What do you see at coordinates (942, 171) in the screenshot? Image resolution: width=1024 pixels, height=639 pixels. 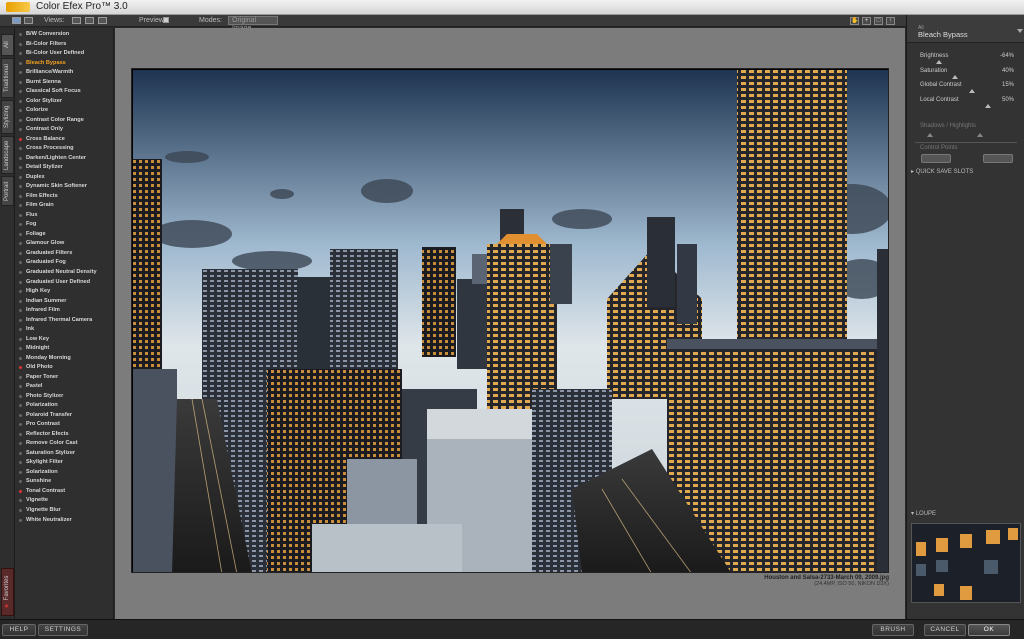 I see `quick-save-header: ▸ QUICK SAVE SLOTS` at bounding box center [942, 171].